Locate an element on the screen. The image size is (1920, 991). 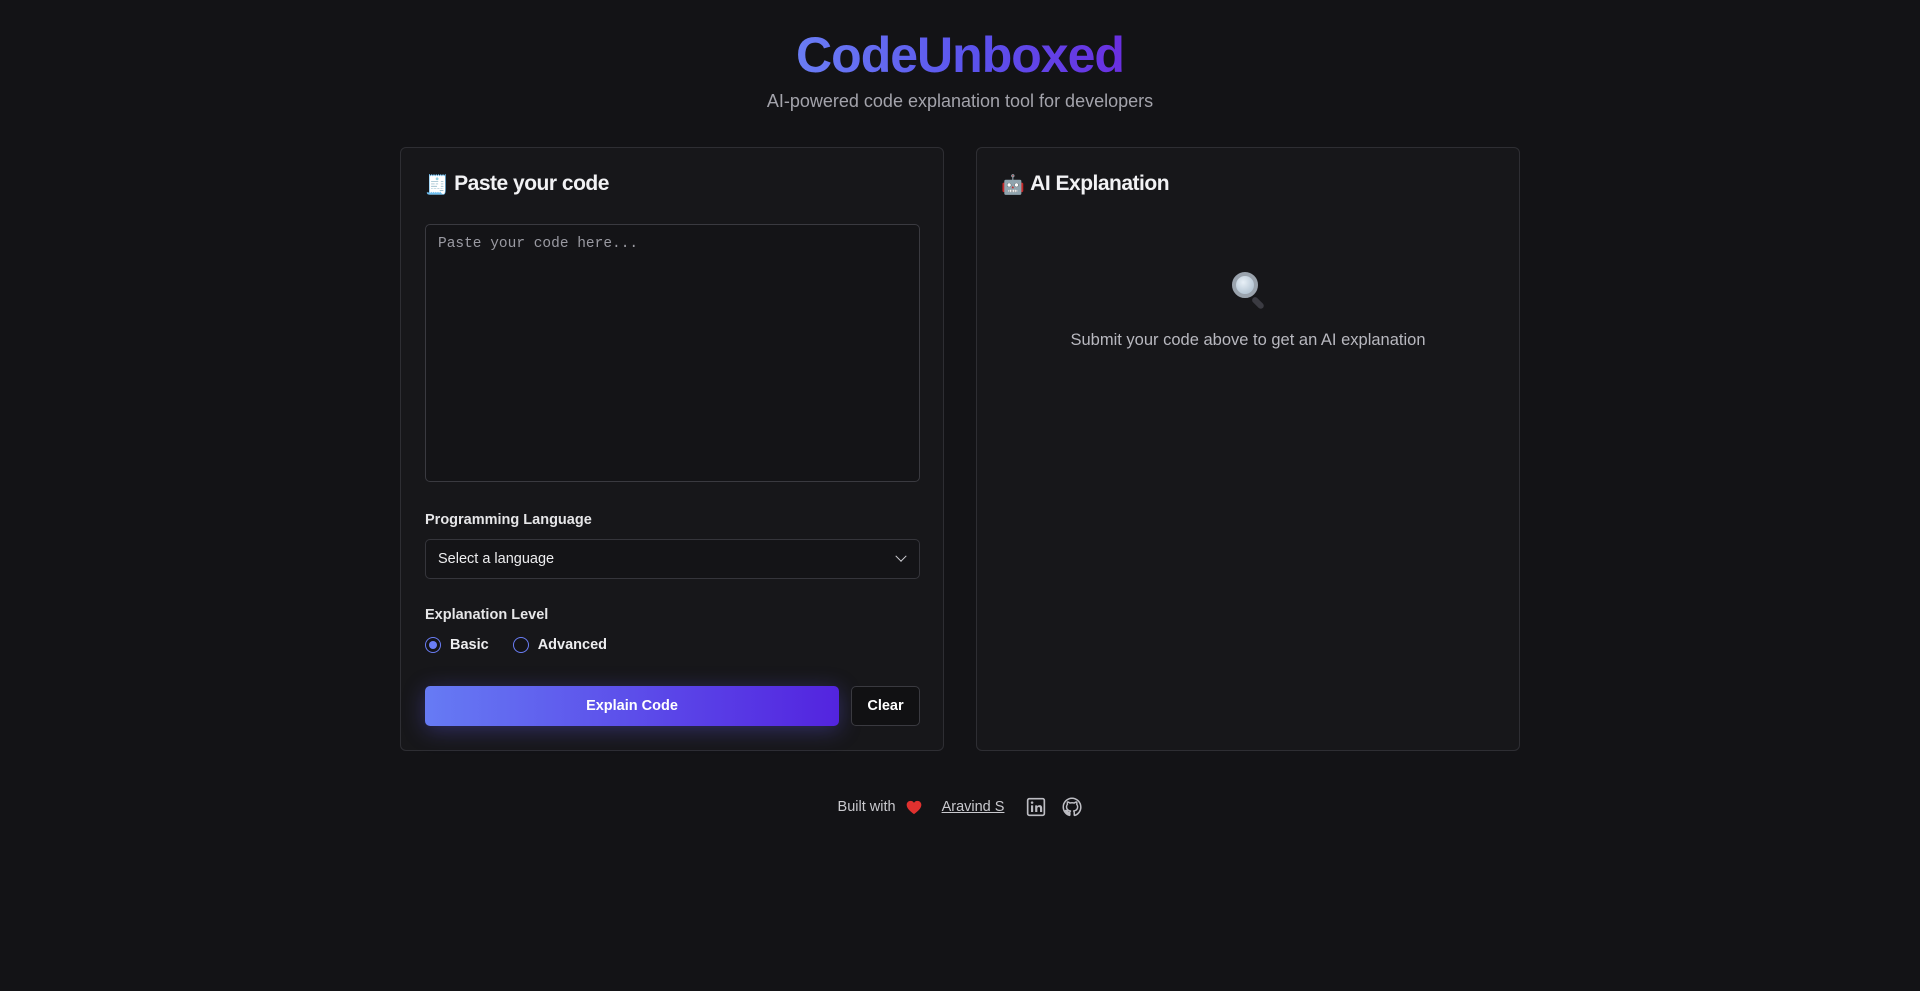
built-with-text: Built with is located at coordinates (866, 807).